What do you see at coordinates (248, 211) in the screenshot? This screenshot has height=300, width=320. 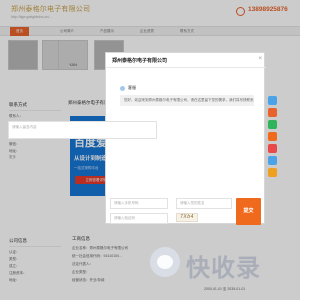 I see `submit-button: 提交` at bounding box center [248, 211].